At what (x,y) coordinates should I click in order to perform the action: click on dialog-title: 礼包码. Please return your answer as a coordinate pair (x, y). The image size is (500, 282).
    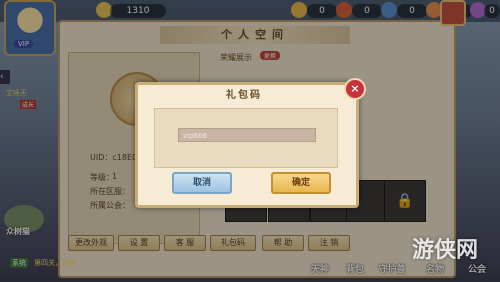
    Looking at the image, I should click on (244, 95).